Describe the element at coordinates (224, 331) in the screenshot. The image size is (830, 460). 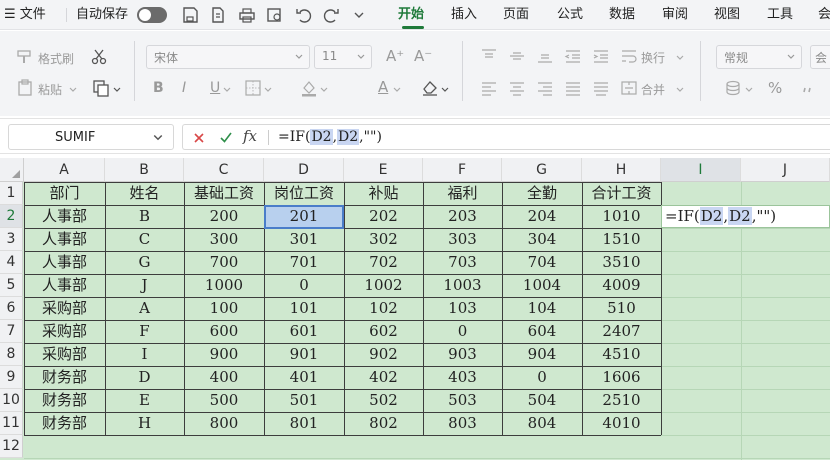
I see `table-cell: 600` at that location.